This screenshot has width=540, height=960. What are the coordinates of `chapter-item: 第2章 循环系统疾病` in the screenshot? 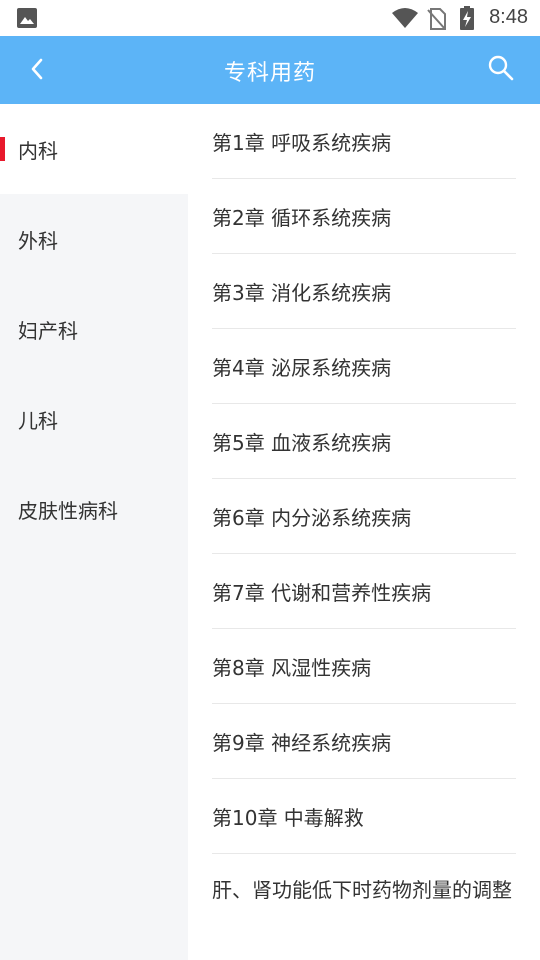 It's located at (364, 216).